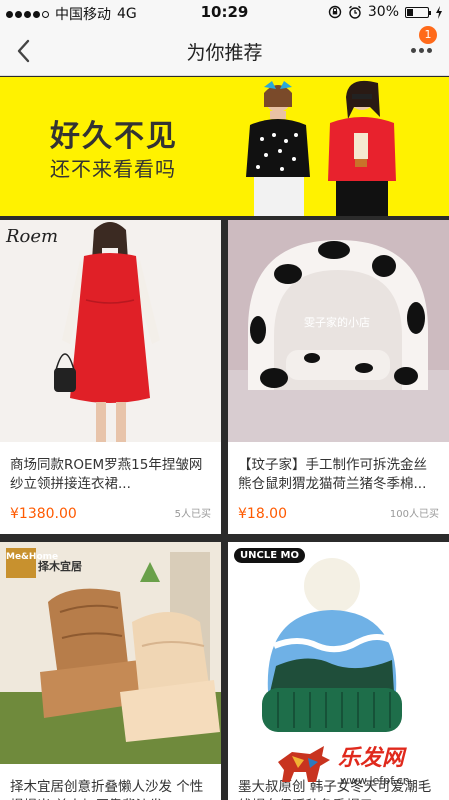  Describe the element at coordinates (107, 332) in the screenshot. I see `dress-illustration` at that location.